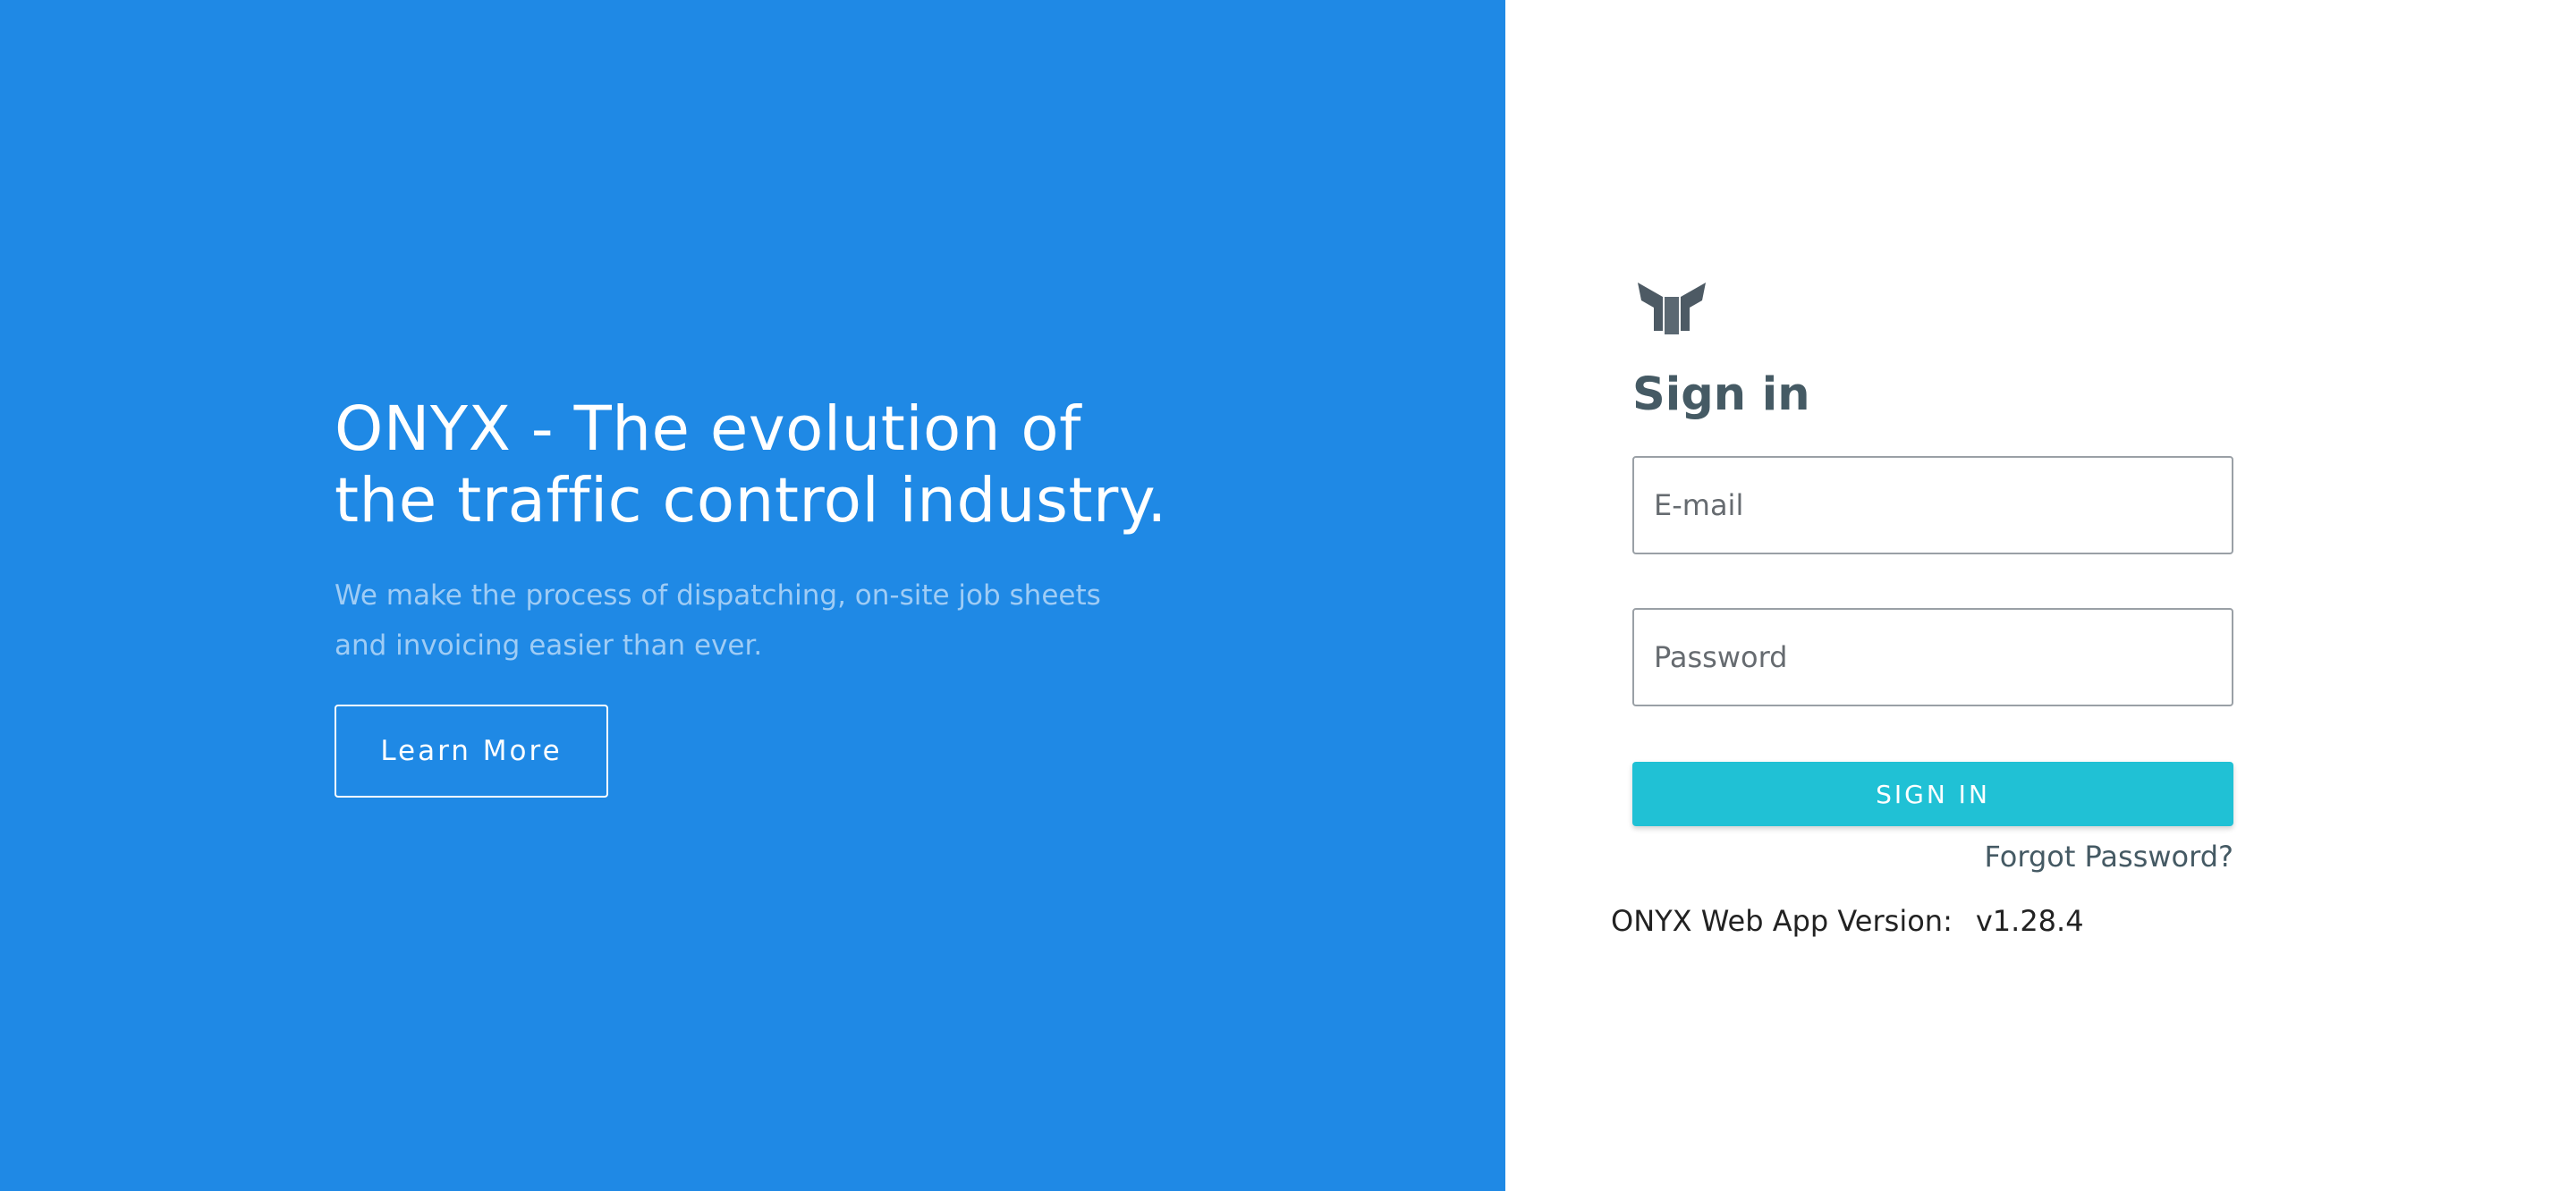  Describe the element at coordinates (1933, 856) in the screenshot. I see `forgot-password-link: Forgot Password?` at that location.